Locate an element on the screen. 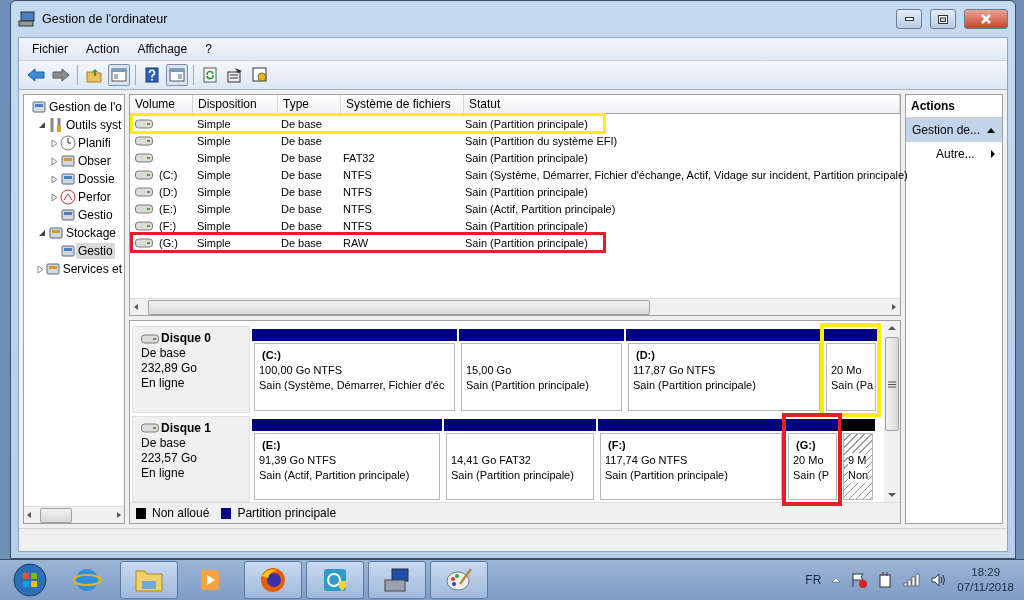  table-cell: Sain (Actif, Partition principale) is located at coordinates (540, 208).